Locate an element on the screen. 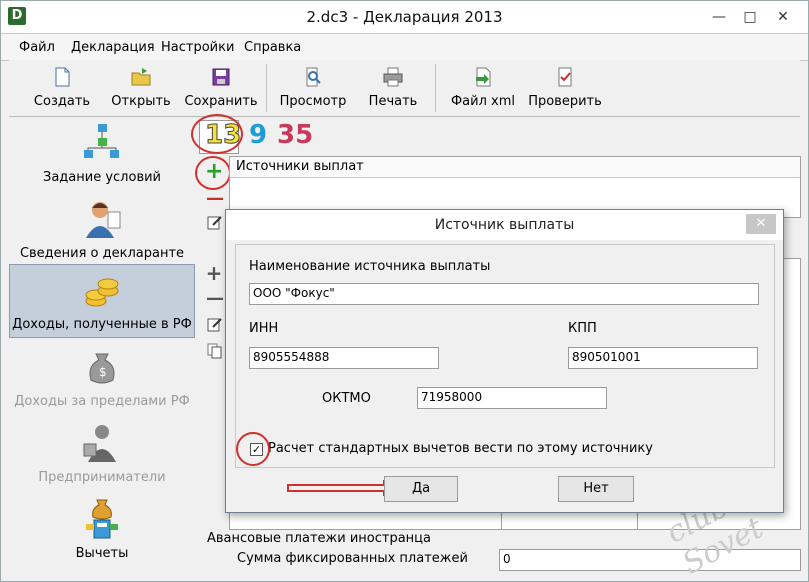 The image size is (809, 582). preview-button: Просмотр is located at coordinates (313, 89).